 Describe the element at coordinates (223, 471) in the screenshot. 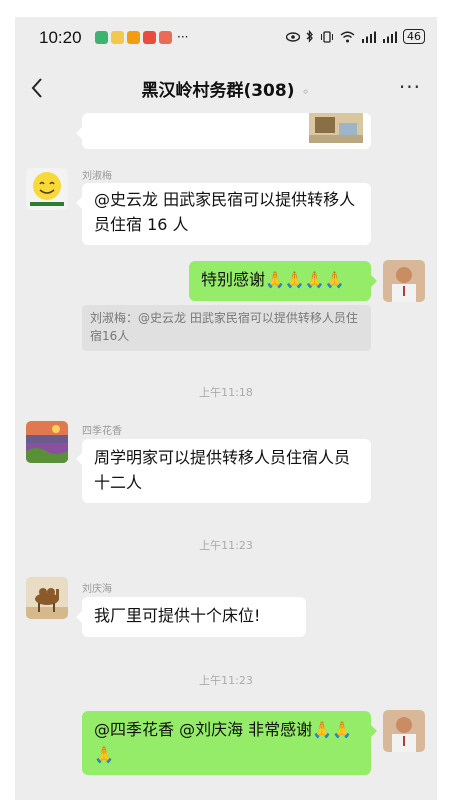

I see `message-bubble: 周学明家可以提供转移人员住宿人员十二人` at that location.